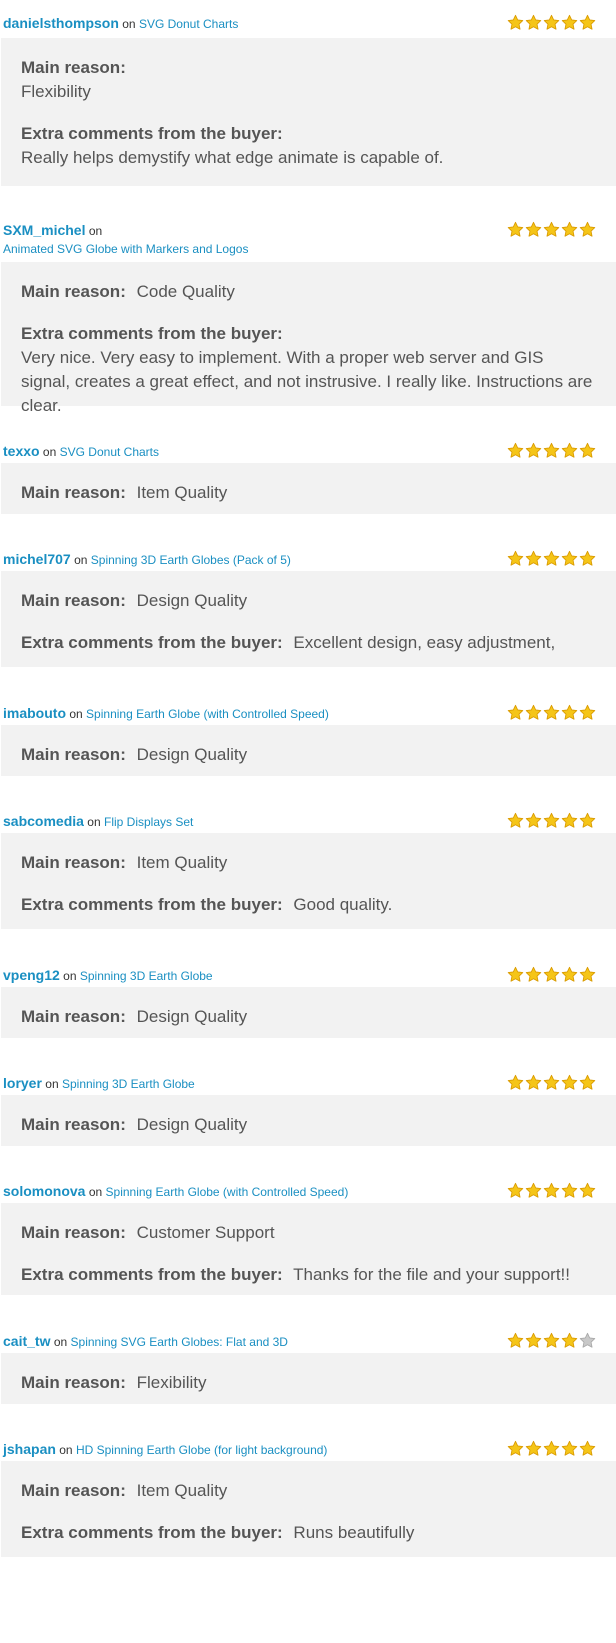  What do you see at coordinates (424, 642) in the screenshot?
I see `extra-comments-value: Excellent design, easy adjustment,` at bounding box center [424, 642].